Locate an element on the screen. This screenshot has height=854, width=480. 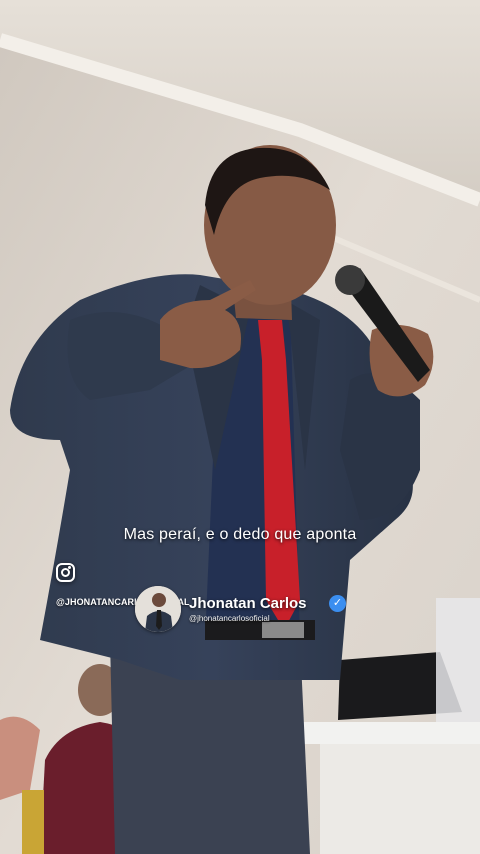
instagram-icon is located at coordinates (65, 572).